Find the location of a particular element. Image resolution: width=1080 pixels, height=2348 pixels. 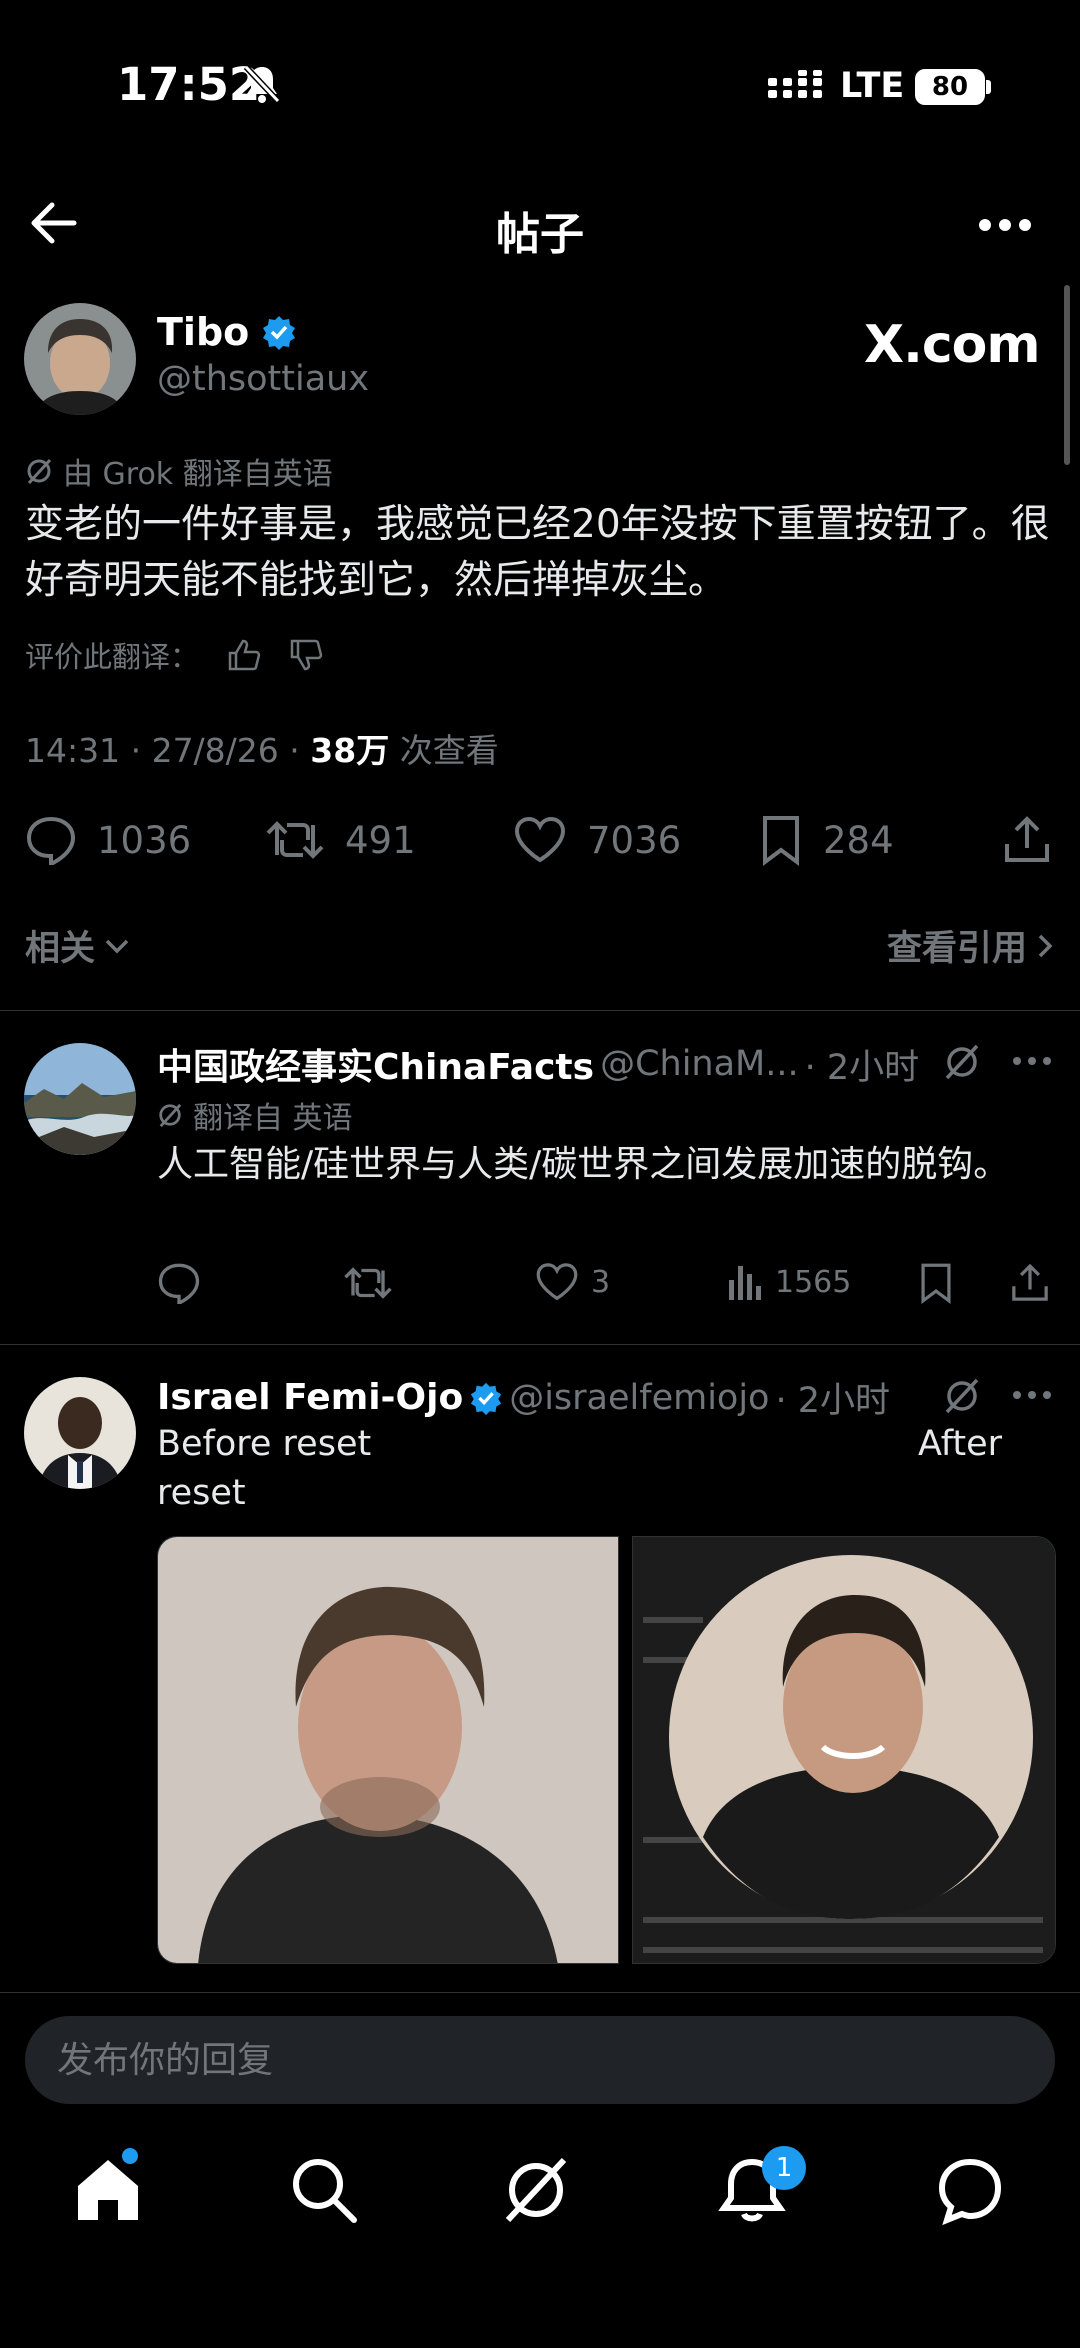

view-quotes-label: 查看引用 is located at coordinates (956, 949).